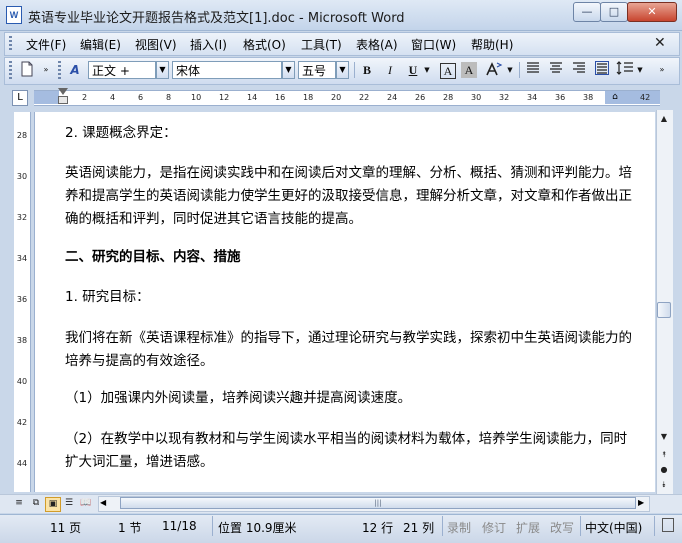  What do you see at coordinates (257, 527) in the screenshot?
I see `status-position: 位置 10.9厘米` at bounding box center [257, 527].